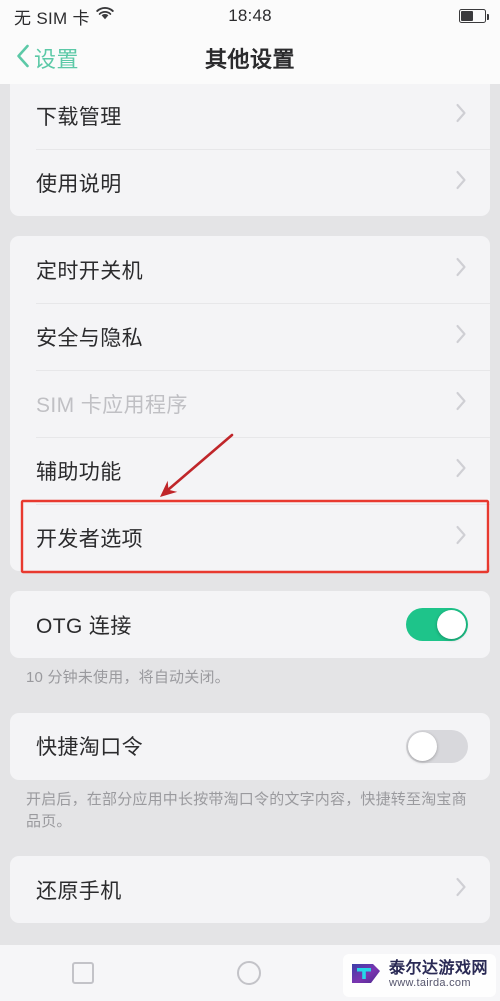  I want to click on row-label: OTG 连接, so click(84, 626).